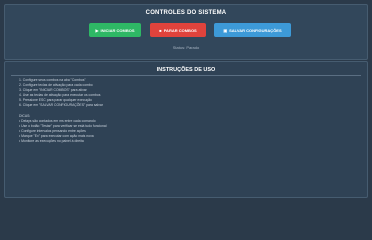 This screenshot has height=240, width=372. Describe the element at coordinates (225, 30) in the screenshot. I see `save-icon: ▣` at that location.